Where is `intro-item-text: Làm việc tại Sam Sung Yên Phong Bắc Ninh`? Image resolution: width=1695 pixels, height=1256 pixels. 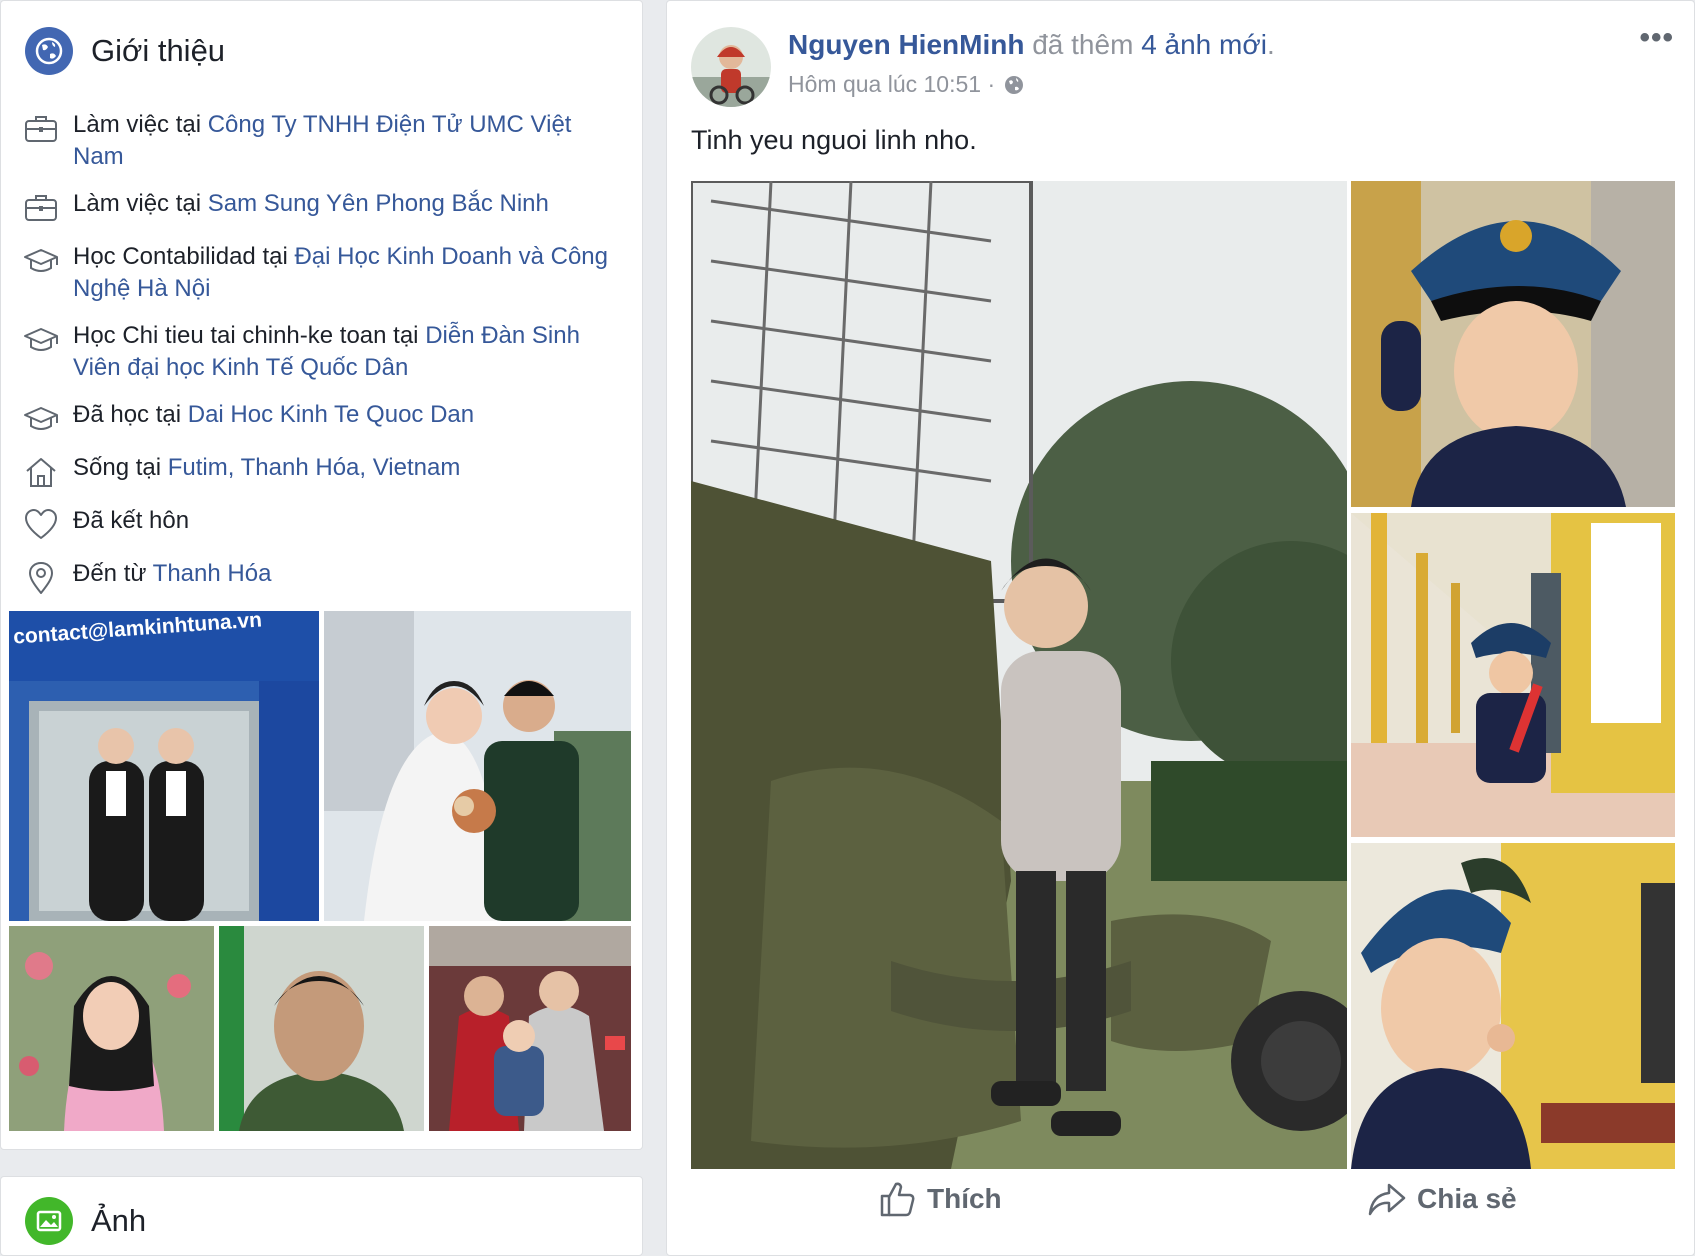
intro-item-text: Làm việc tại Sam Sung Yên Phong Bắc Ninh is located at coordinates (311, 204).